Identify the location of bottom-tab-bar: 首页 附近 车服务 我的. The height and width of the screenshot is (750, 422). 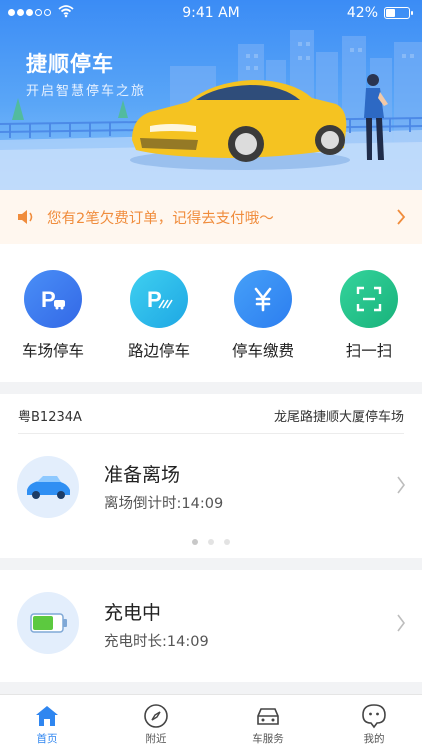
(211, 722).